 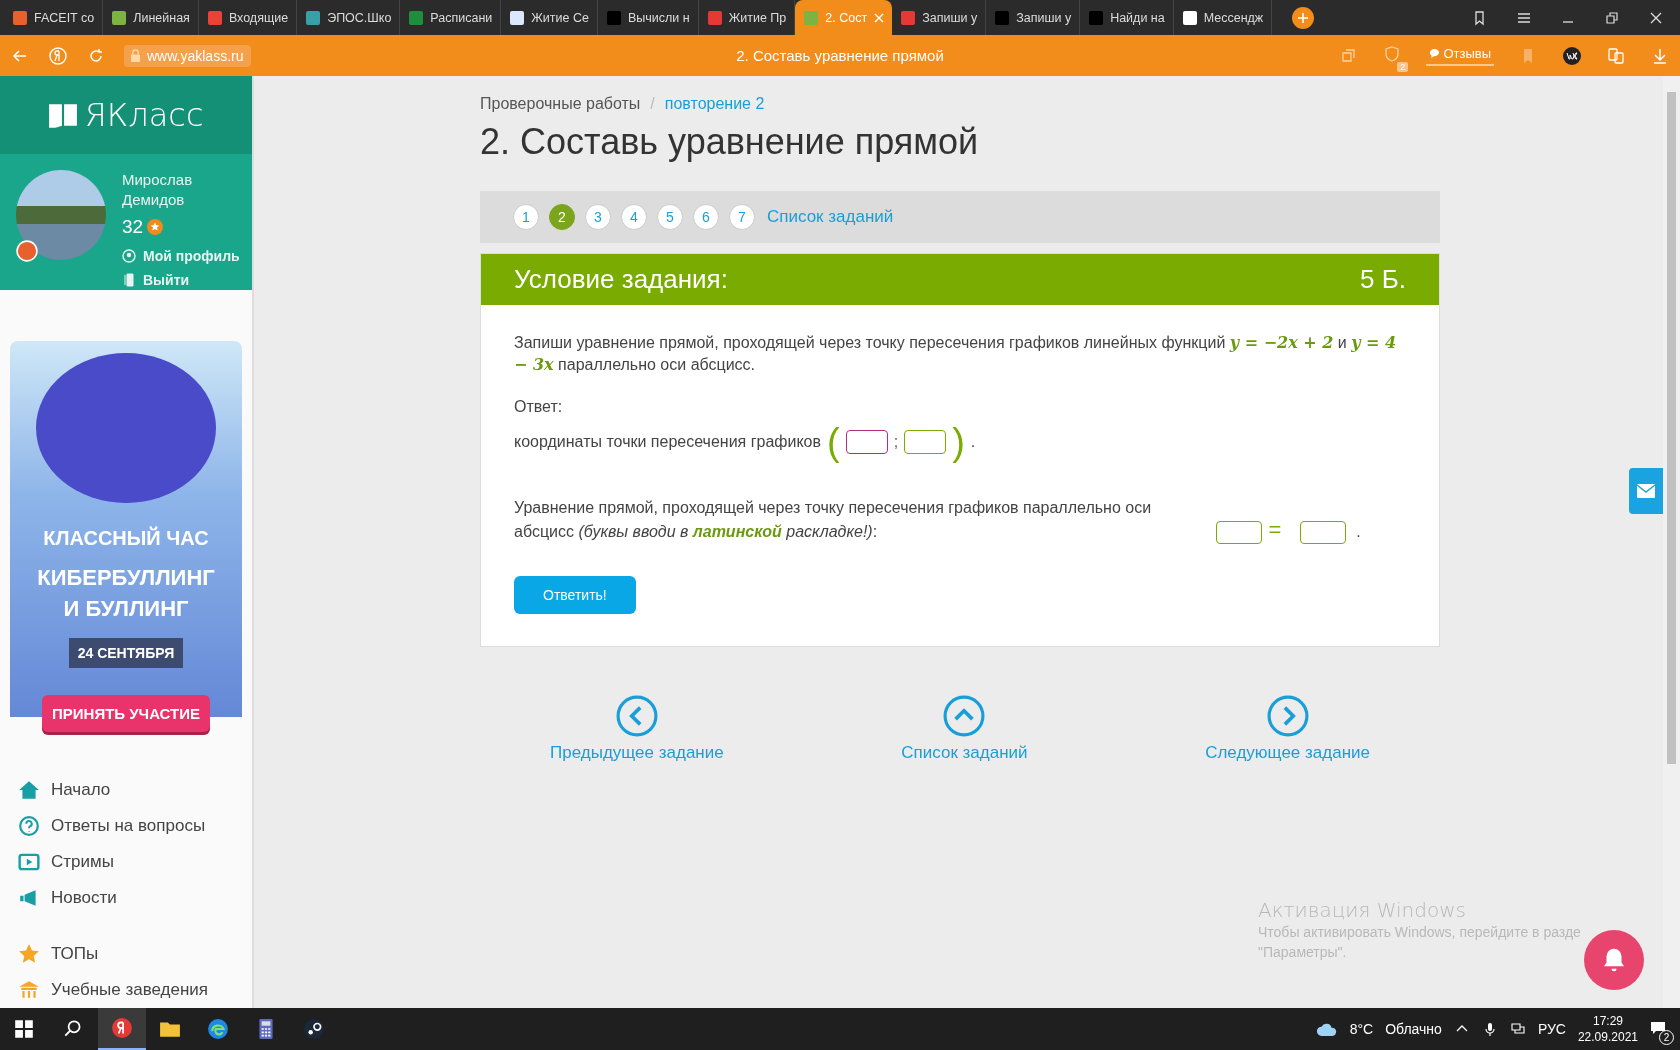 What do you see at coordinates (126, 713) in the screenshot?
I see `participate-button: ПРИНЯТЬ УЧАСТИЕ` at bounding box center [126, 713].